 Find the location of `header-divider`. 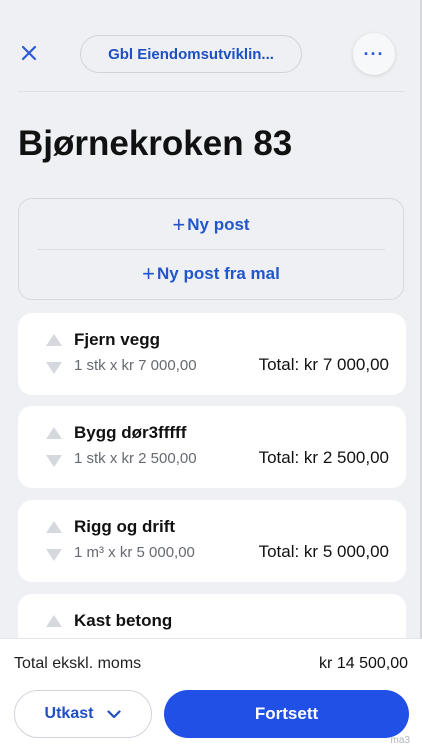

header-divider is located at coordinates (211, 91).